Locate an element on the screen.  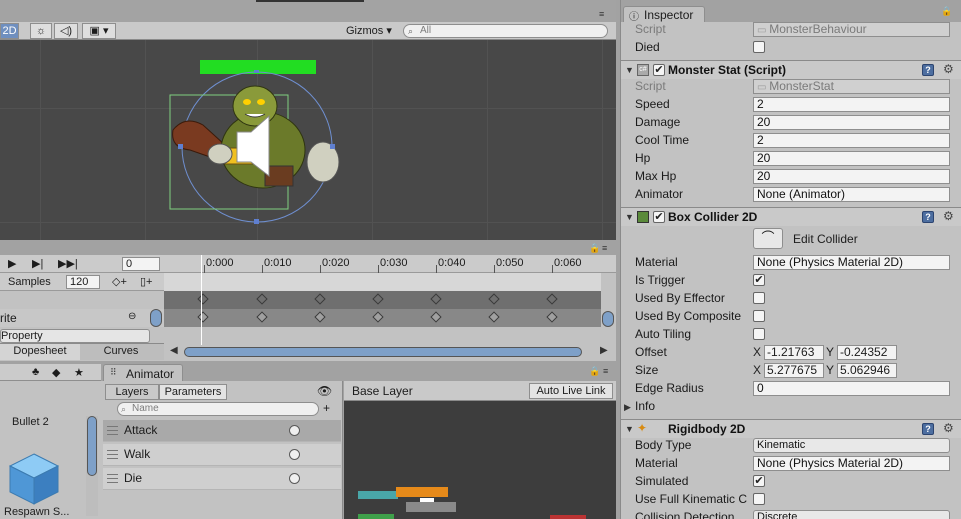
died-checkbox is located at coordinates (759, 47).